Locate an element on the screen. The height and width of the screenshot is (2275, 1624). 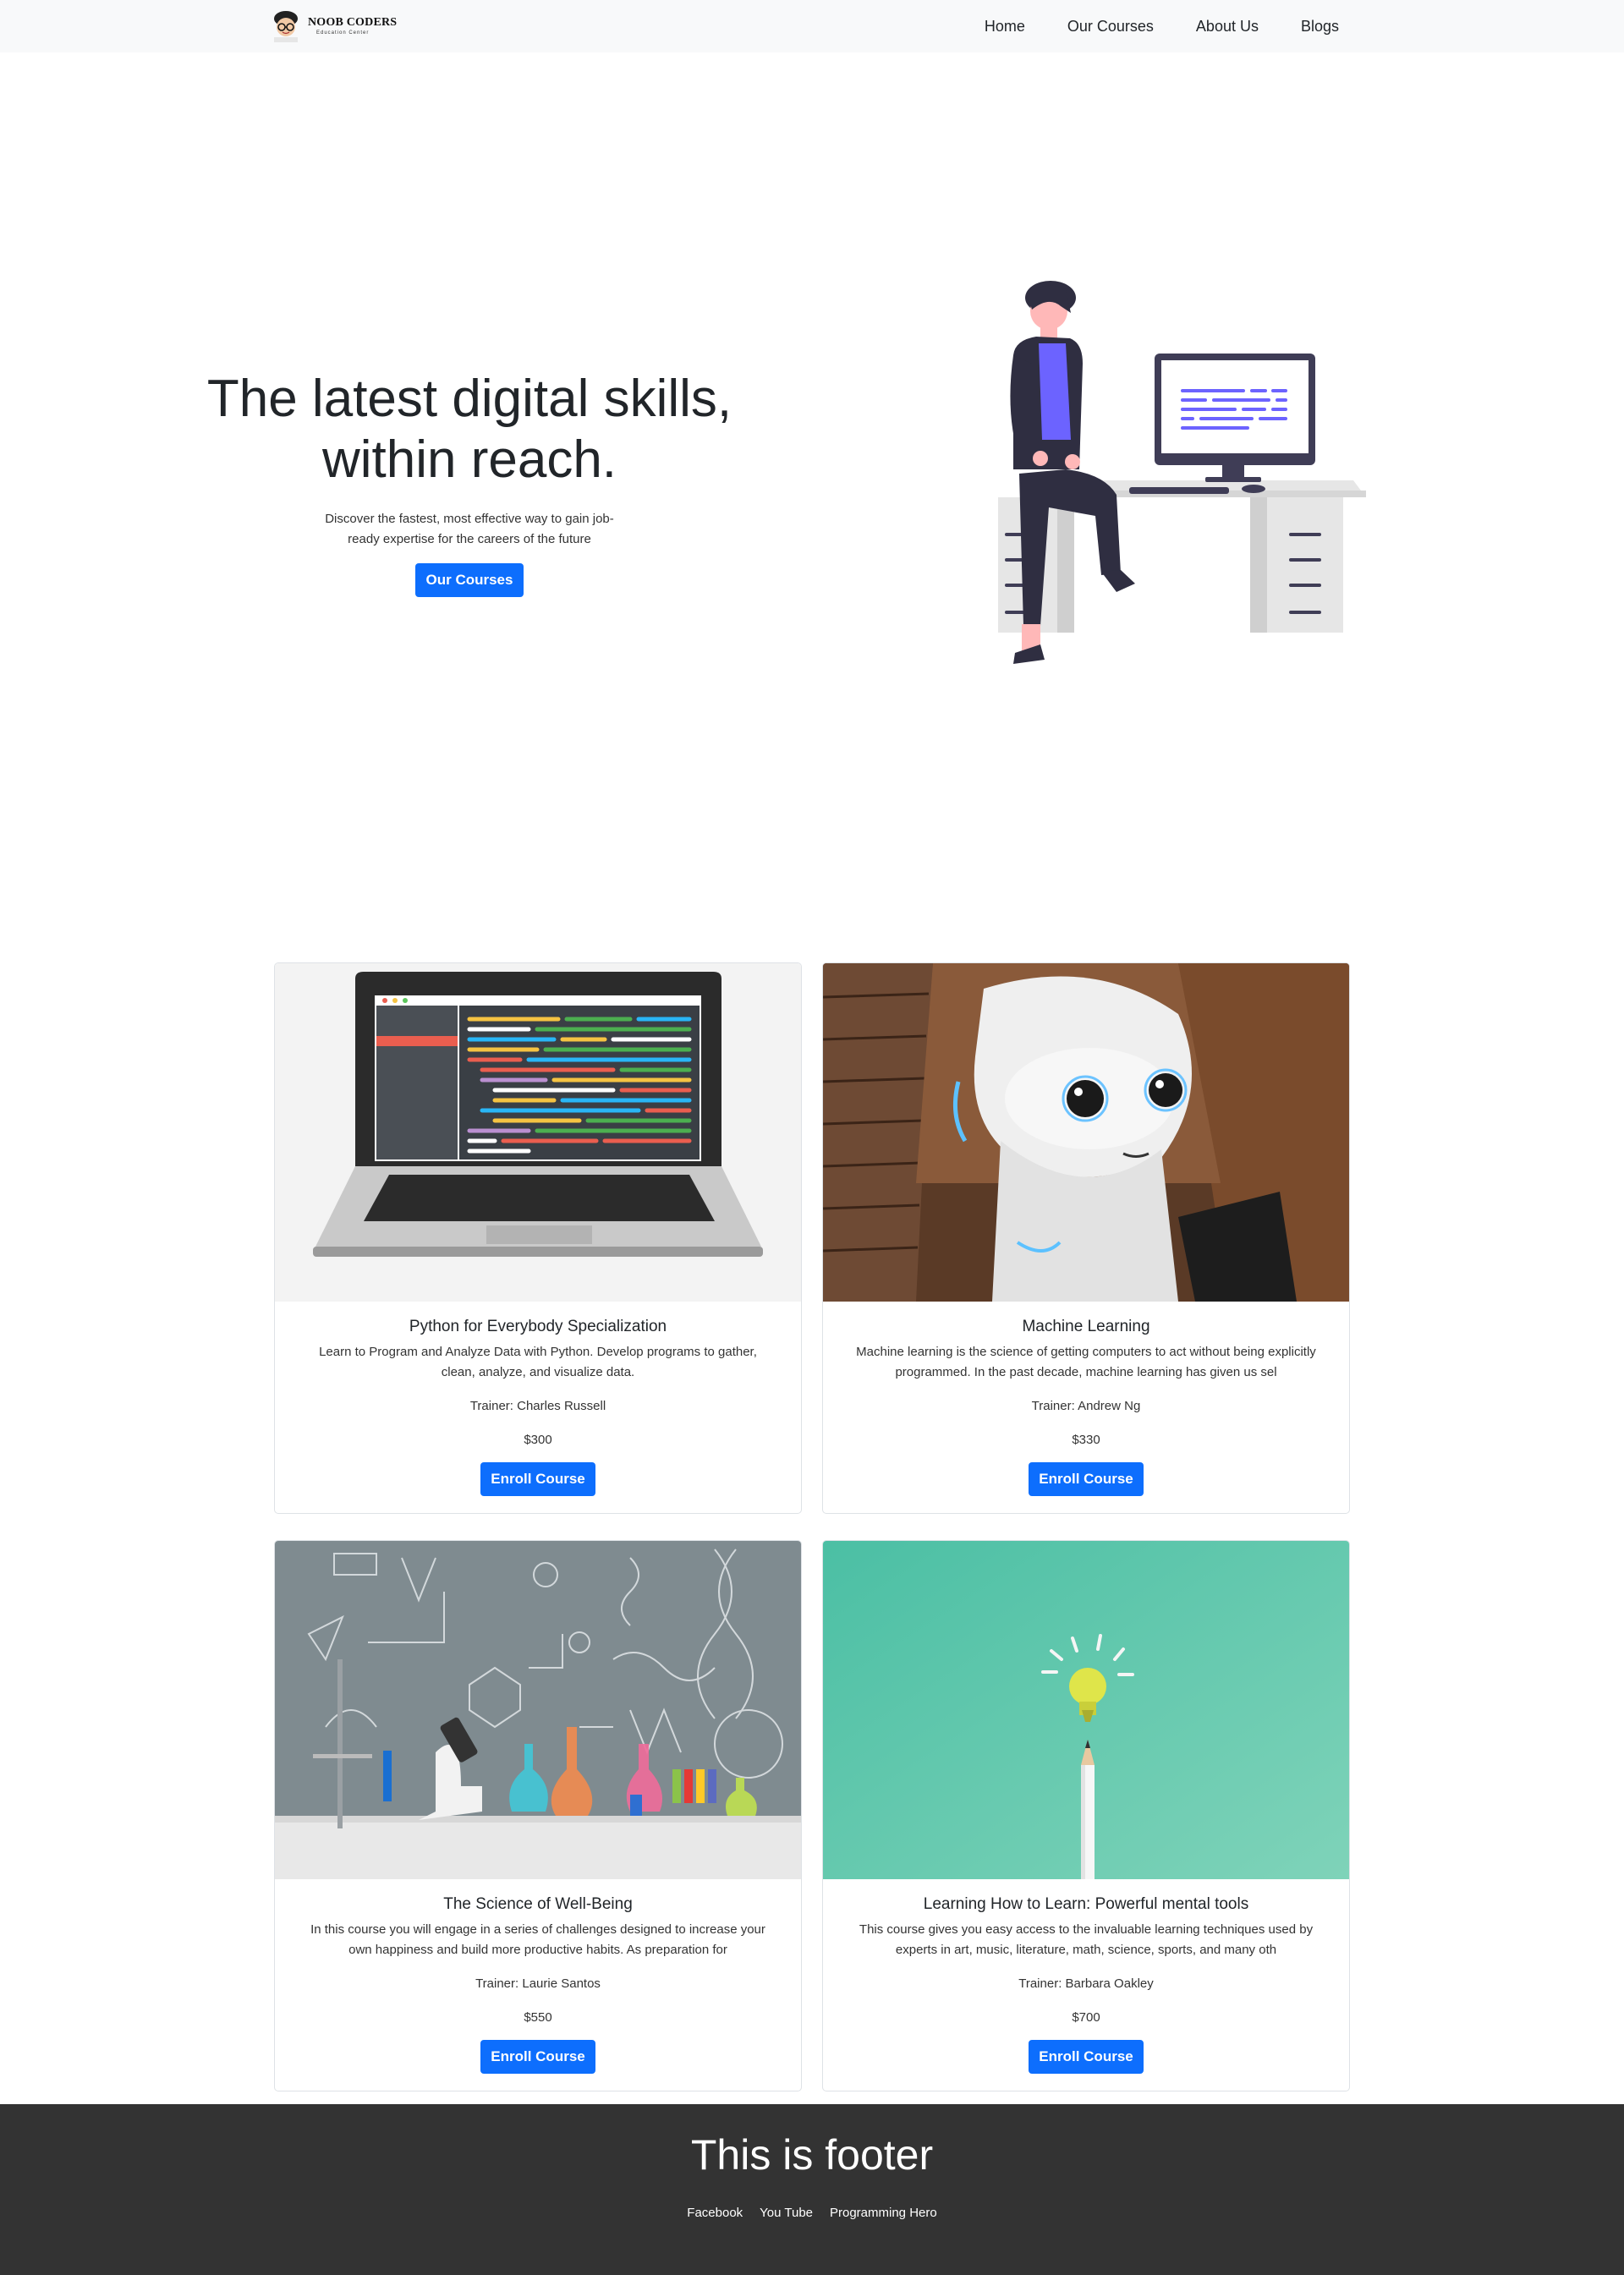
brand: NOOB CODERS Education Center is located at coordinates (333, 26).